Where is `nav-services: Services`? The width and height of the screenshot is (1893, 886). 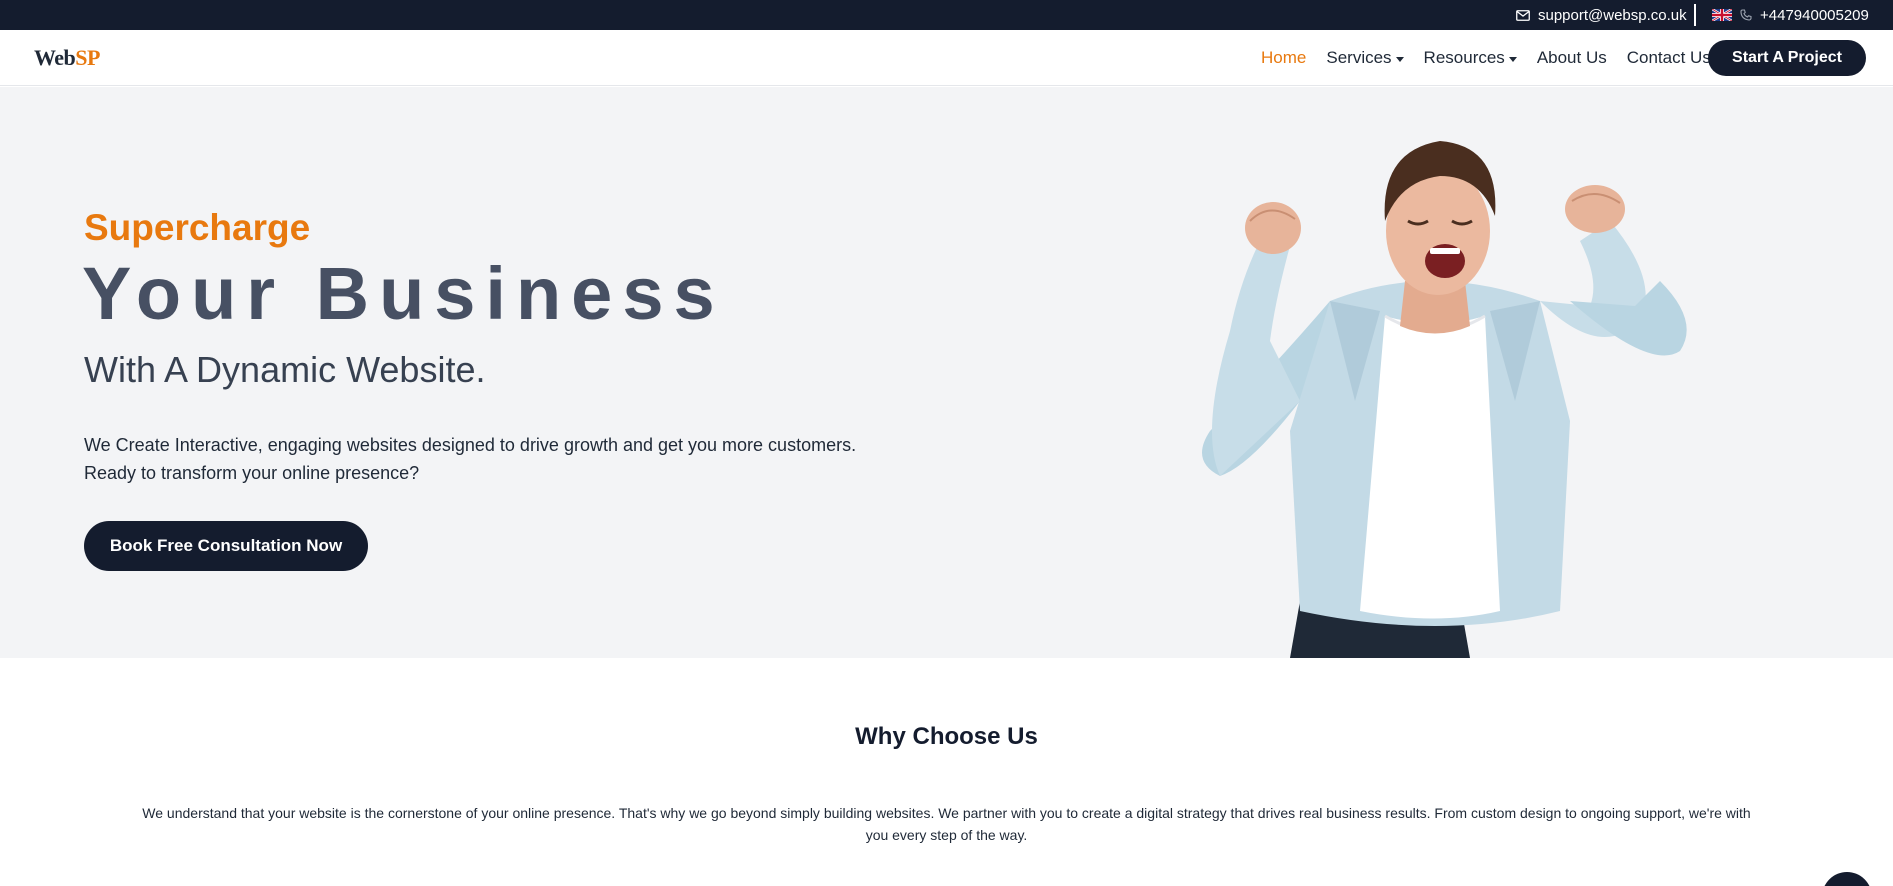 nav-services: Services is located at coordinates (1365, 58).